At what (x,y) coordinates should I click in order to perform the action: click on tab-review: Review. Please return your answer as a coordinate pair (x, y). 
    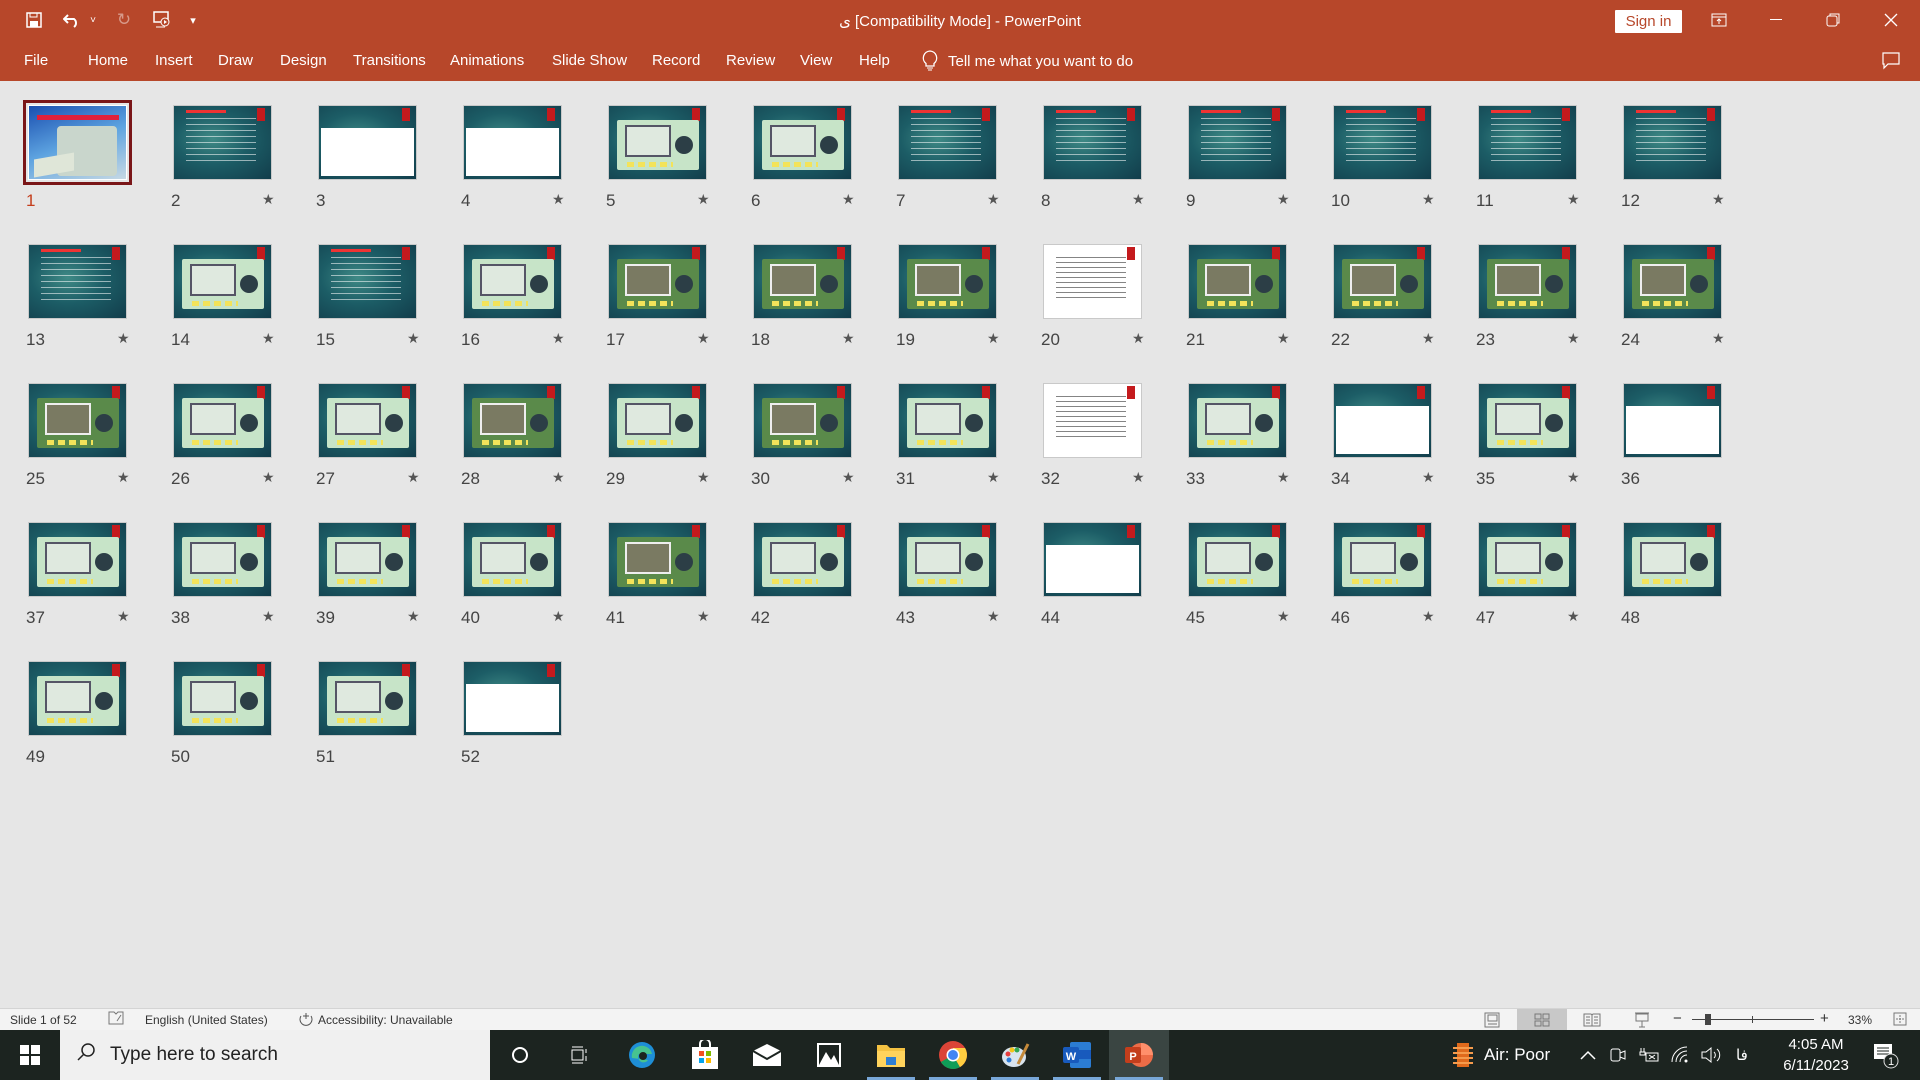
    Looking at the image, I should click on (750, 60).